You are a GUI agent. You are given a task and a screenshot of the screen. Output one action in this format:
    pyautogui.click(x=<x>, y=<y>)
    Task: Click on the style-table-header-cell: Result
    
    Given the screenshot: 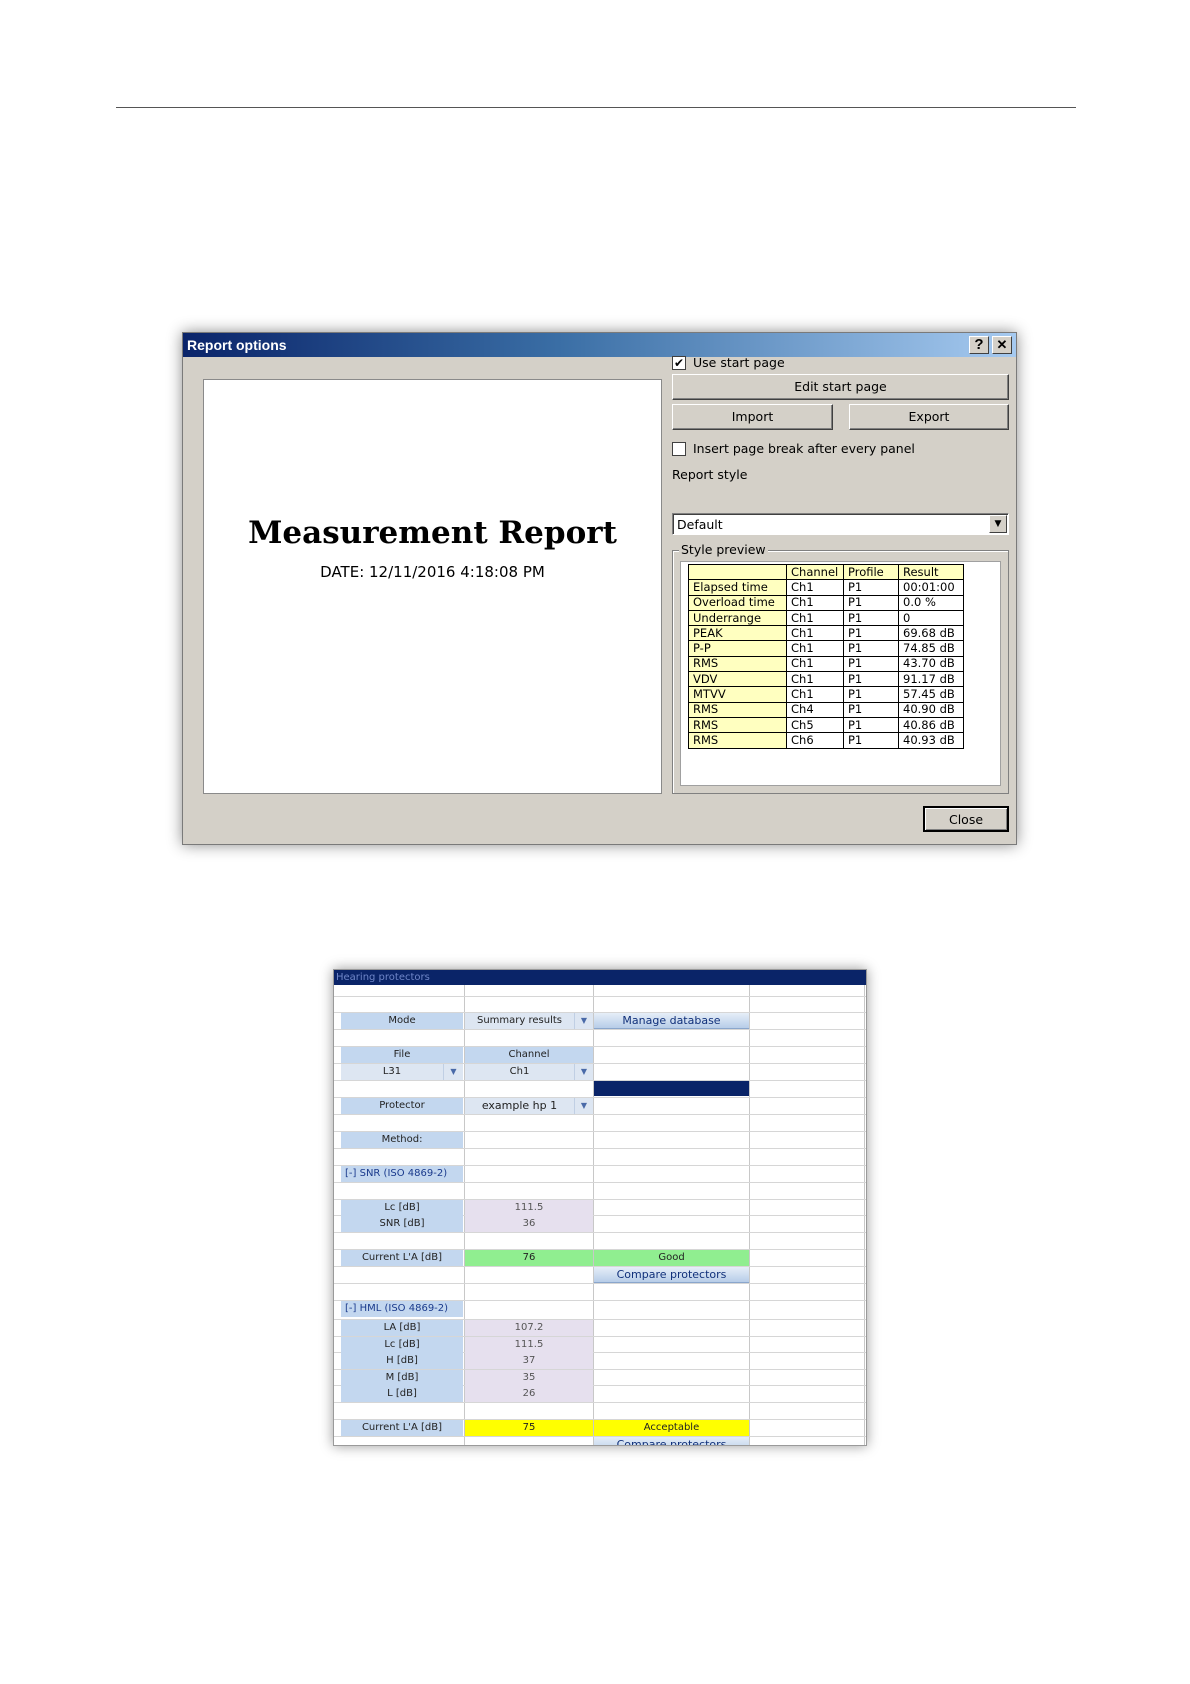 What is the action you would take?
    pyautogui.click(x=931, y=572)
    